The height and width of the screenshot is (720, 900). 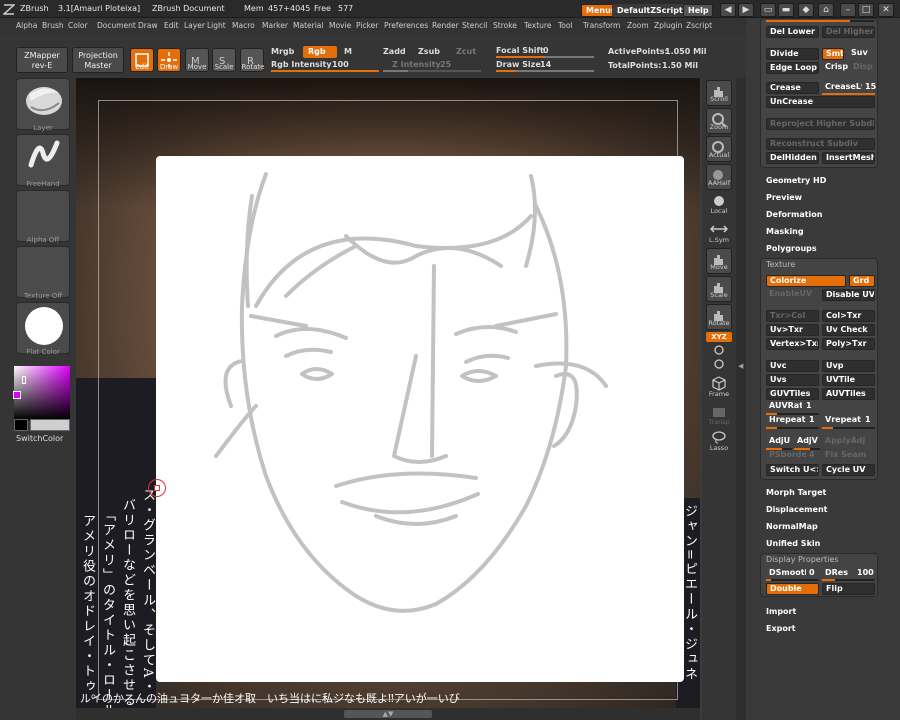 What do you see at coordinates (792, 380) in the screenshot?
I see `uvs-button: Uvs` at bounding box center [792, 380].